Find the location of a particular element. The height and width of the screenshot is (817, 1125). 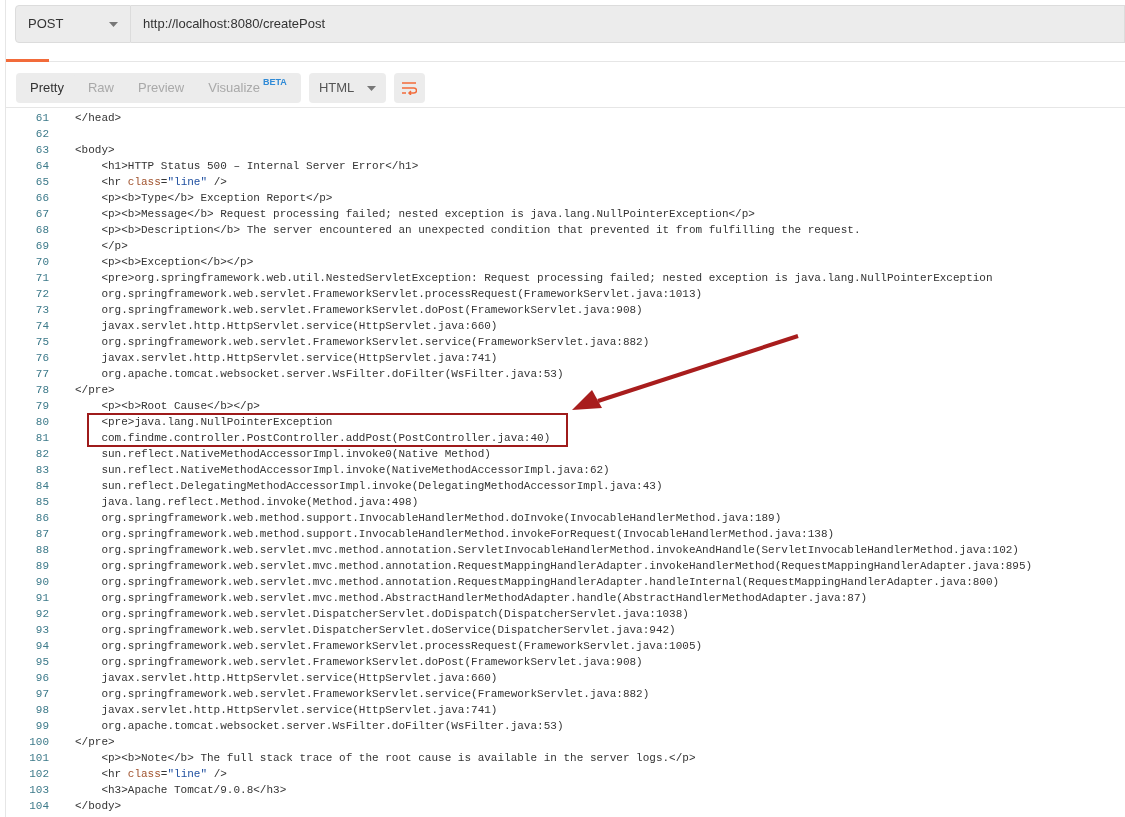

wrap-lines-button is located at coordinates (409, 88).